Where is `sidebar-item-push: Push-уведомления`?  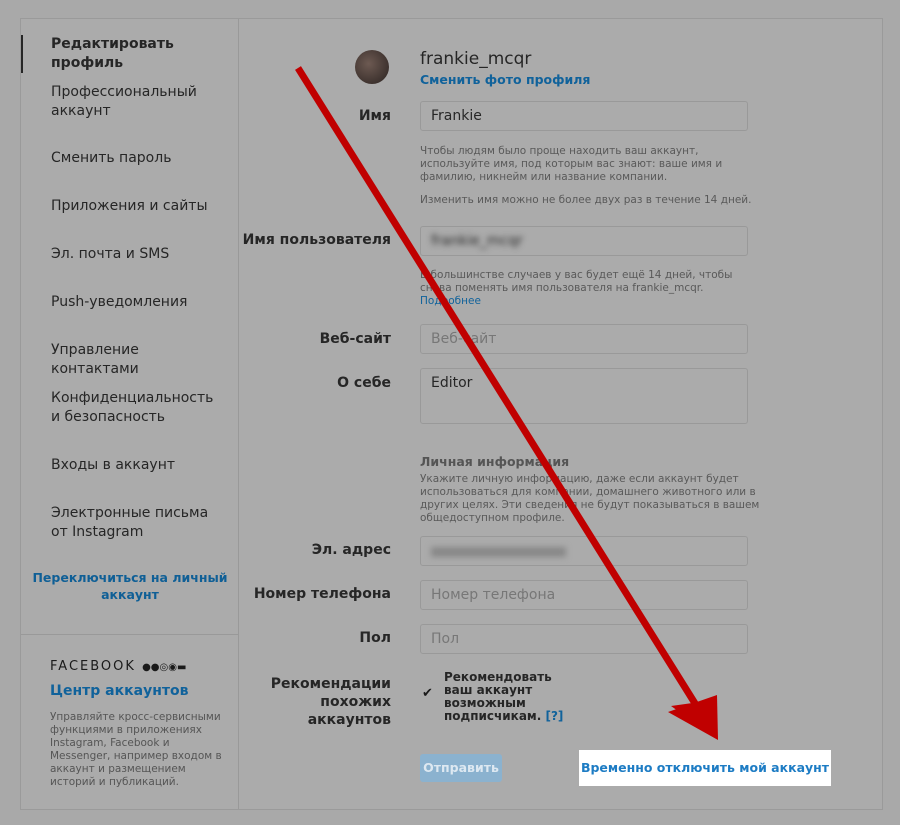 sidebar-item-push: Push-уведомления is located at coordinates (130, 302).